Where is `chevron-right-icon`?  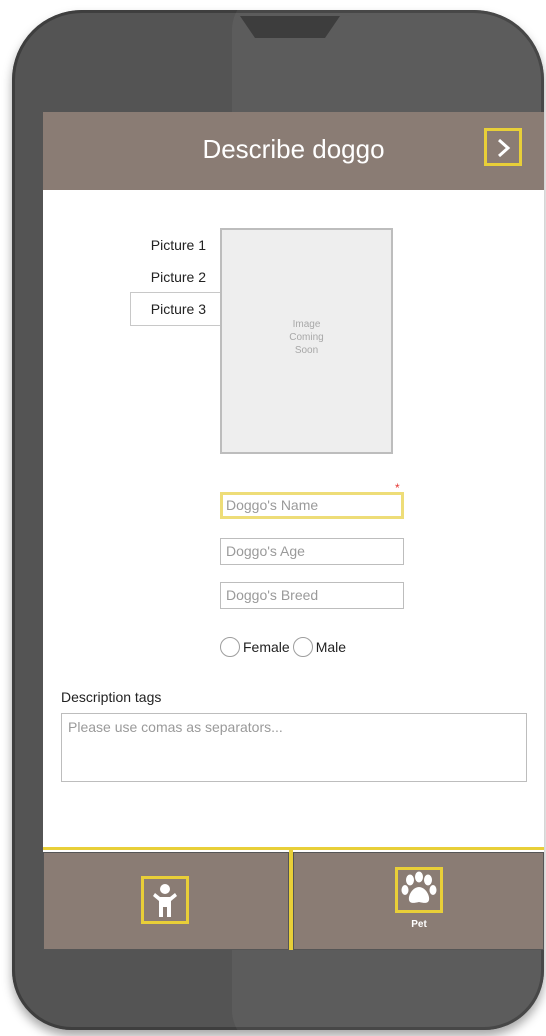
chevron-right-icon is located at coordinates (504, 148).